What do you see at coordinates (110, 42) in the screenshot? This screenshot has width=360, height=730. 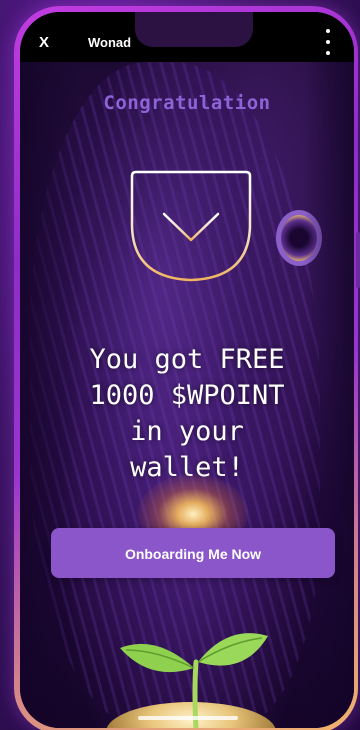 I see `app-title: Wonad` at bounding box center [110, 42].